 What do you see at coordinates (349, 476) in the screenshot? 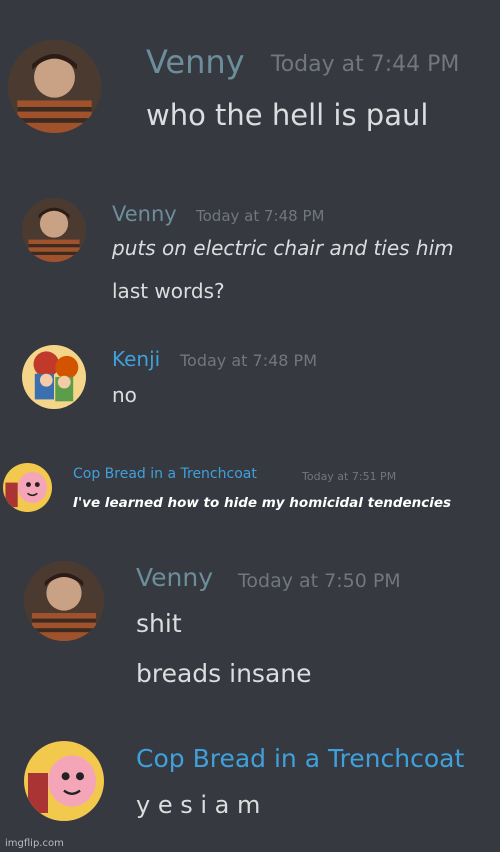
I see `timestamp: Today at 7:51 PM` at bounding box center [349, 476].